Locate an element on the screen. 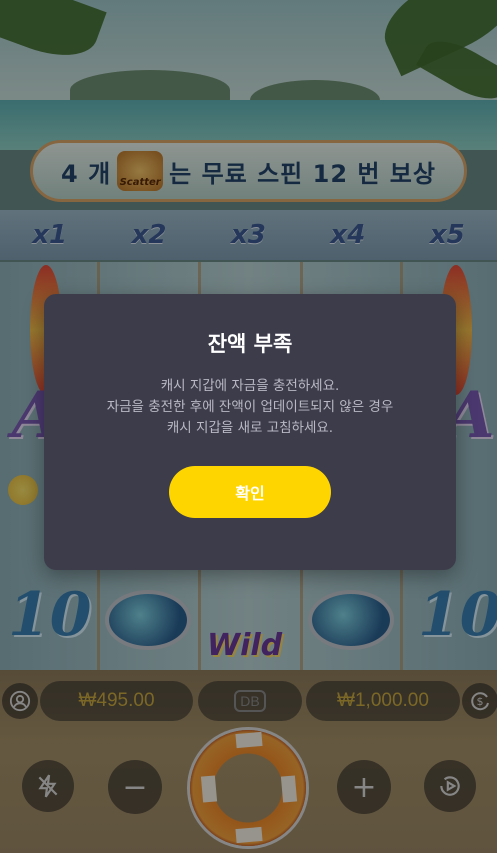 The image size is (497, 853). dialog-message-line: 캐시 지갑을 새로 고침하세요. is located at coordinates (250, 428).